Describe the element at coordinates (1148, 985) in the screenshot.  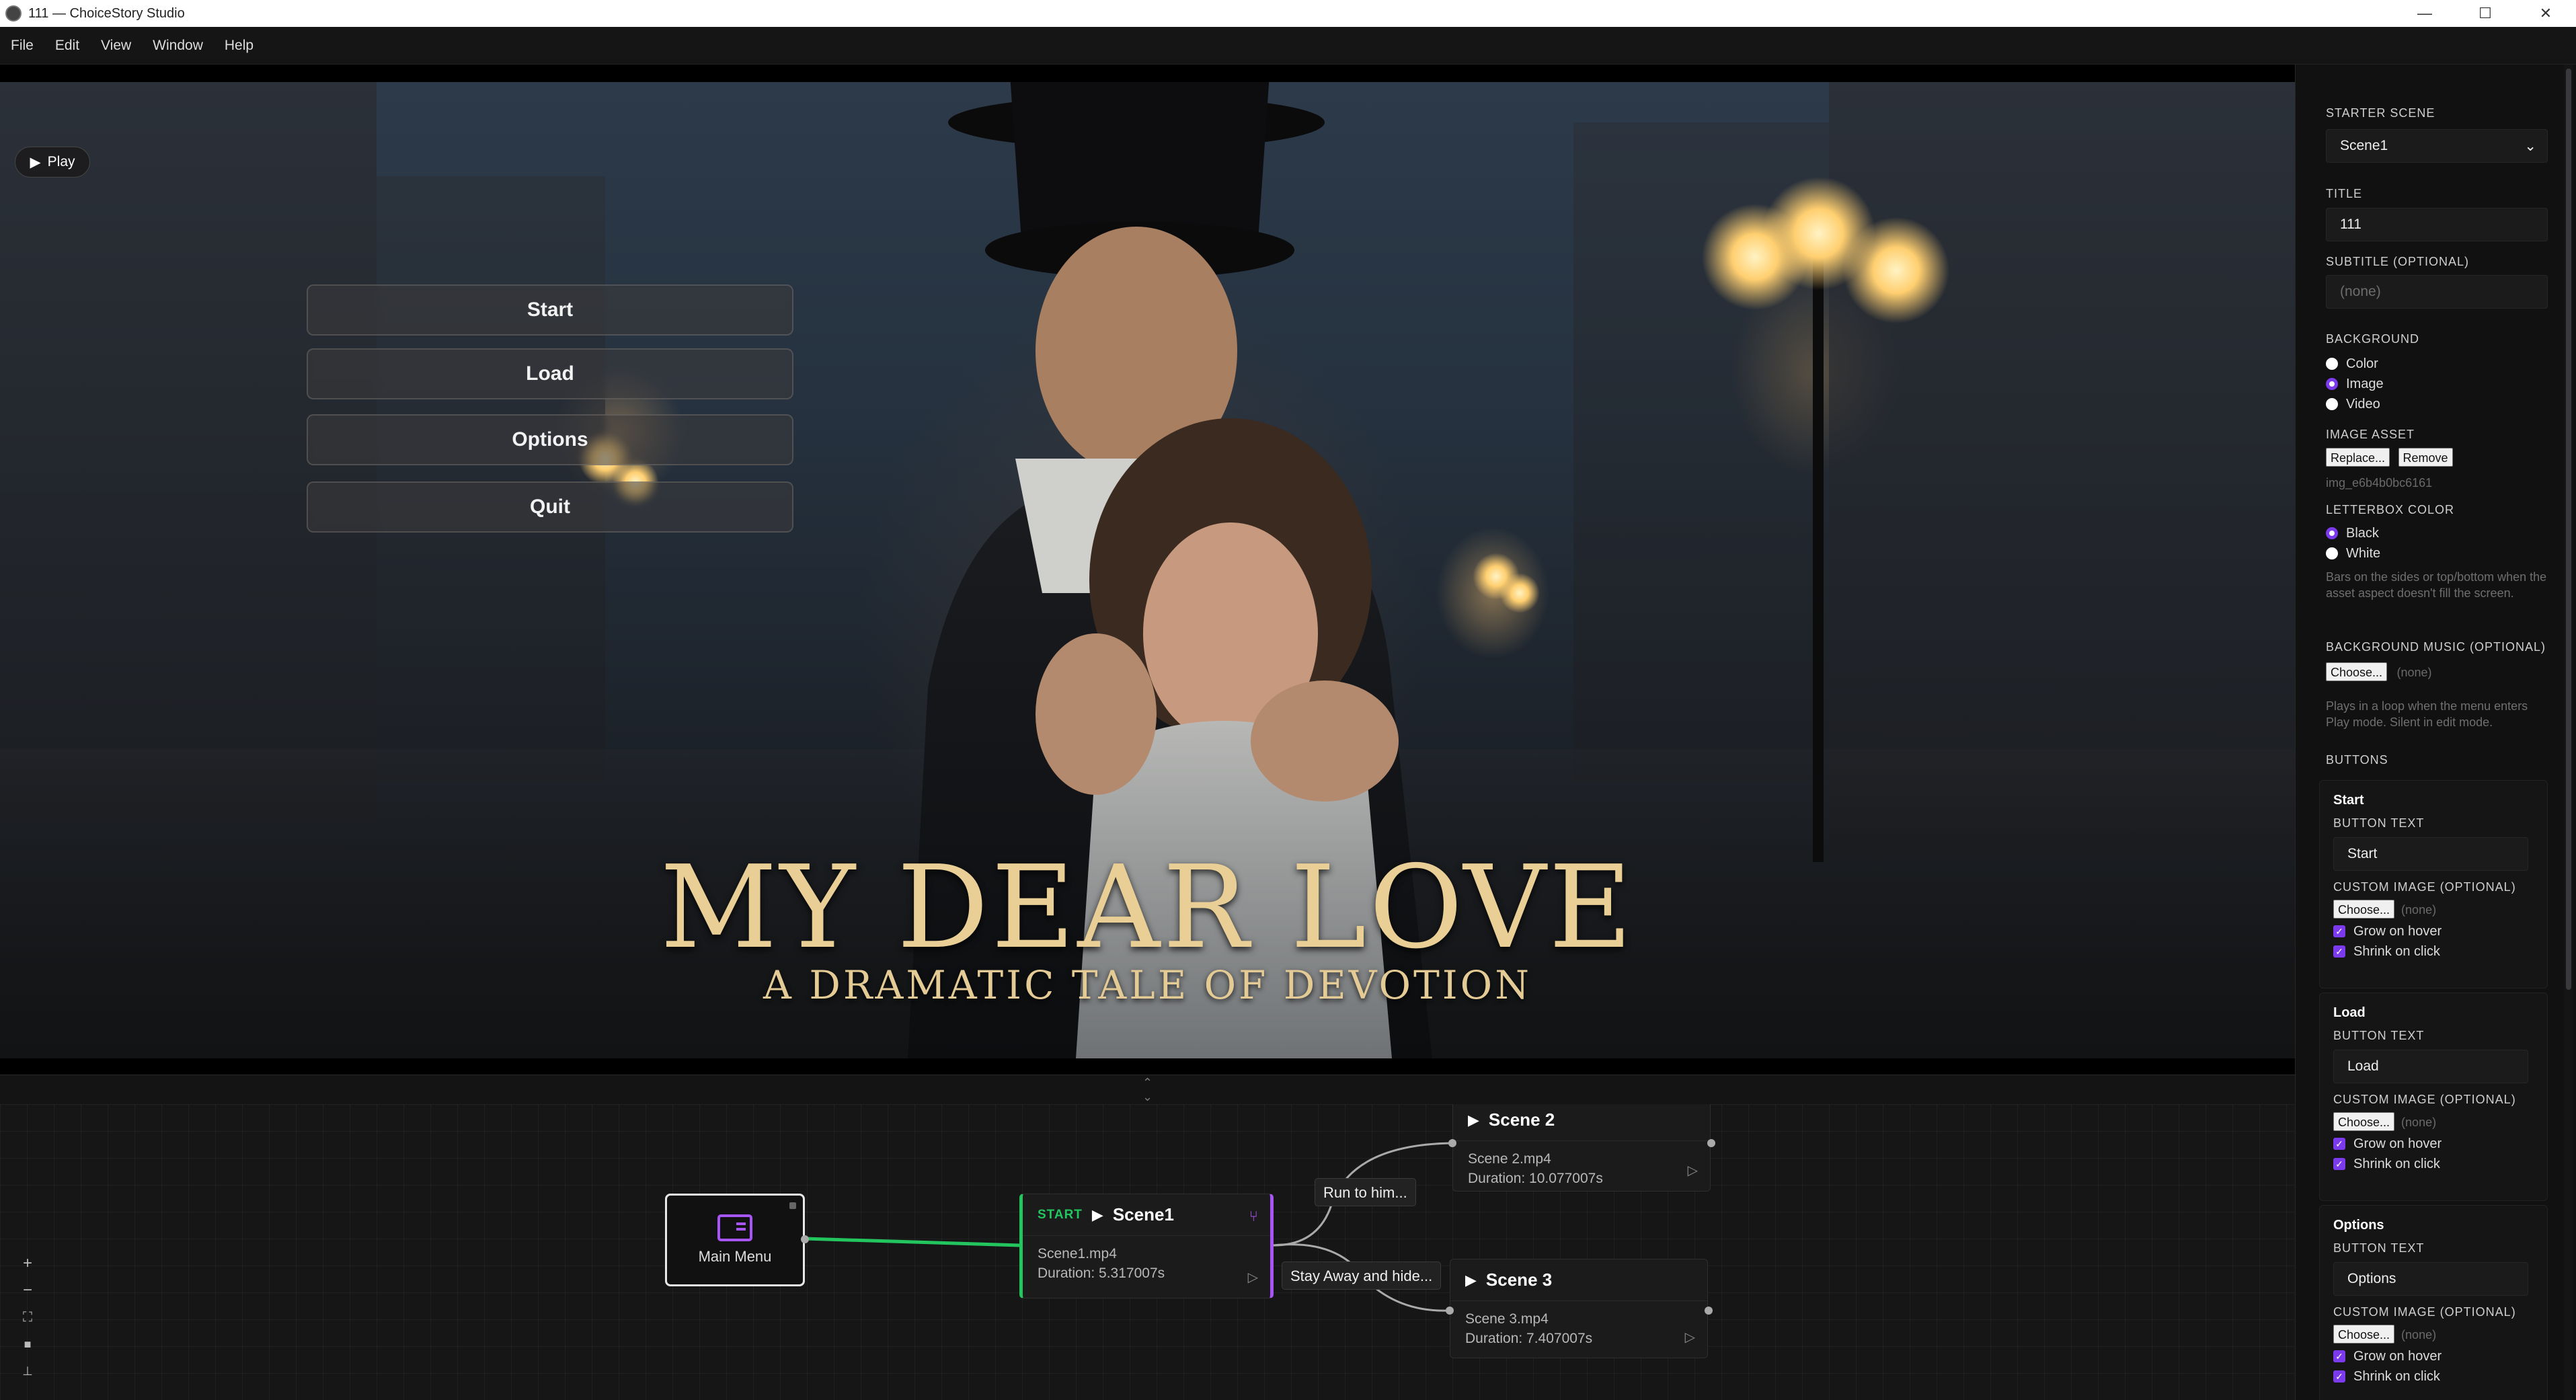
I see `game-subtitle: A DRAMATIC TALE OF DEVOTION` at that location.